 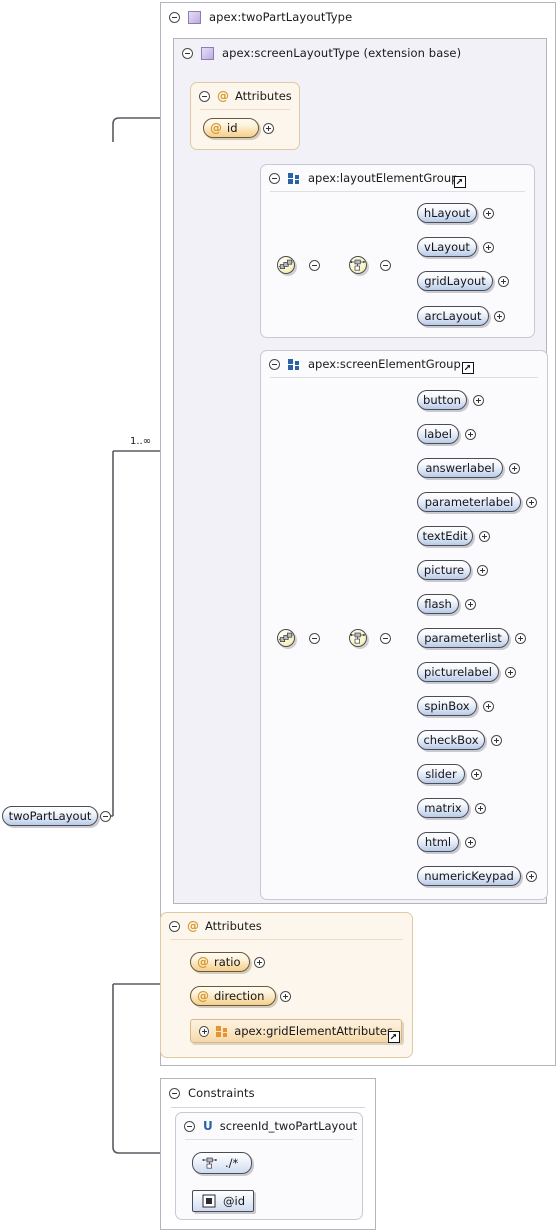 I want to click on field-icon, so click(x=209, y=1201).